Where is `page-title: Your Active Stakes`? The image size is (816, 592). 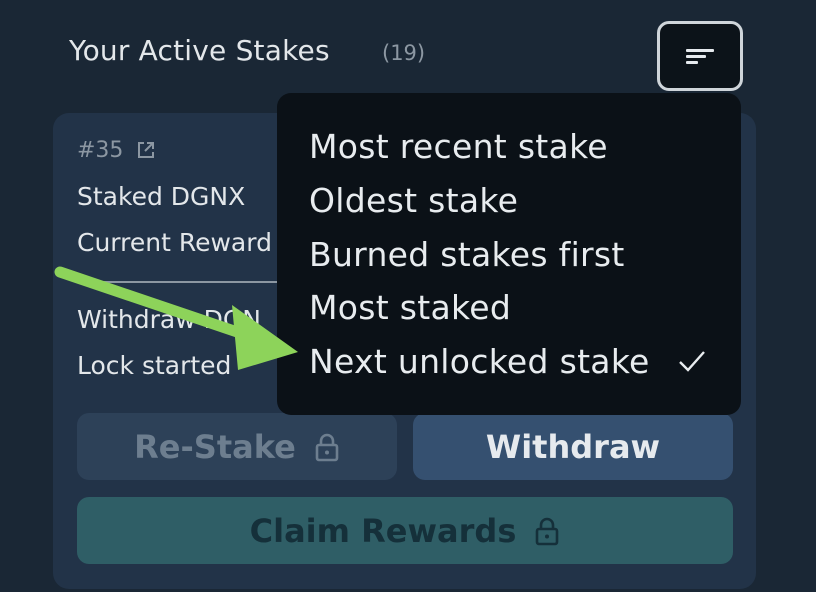 page-title: Your Active Stakes is located at coordinates (199, 50).